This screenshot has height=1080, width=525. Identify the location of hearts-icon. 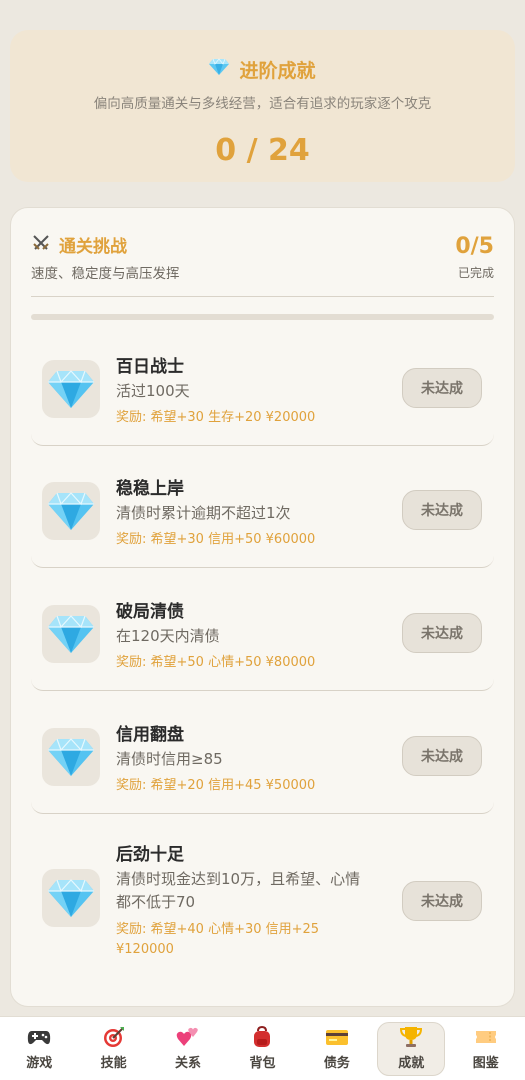
(188, 1037).